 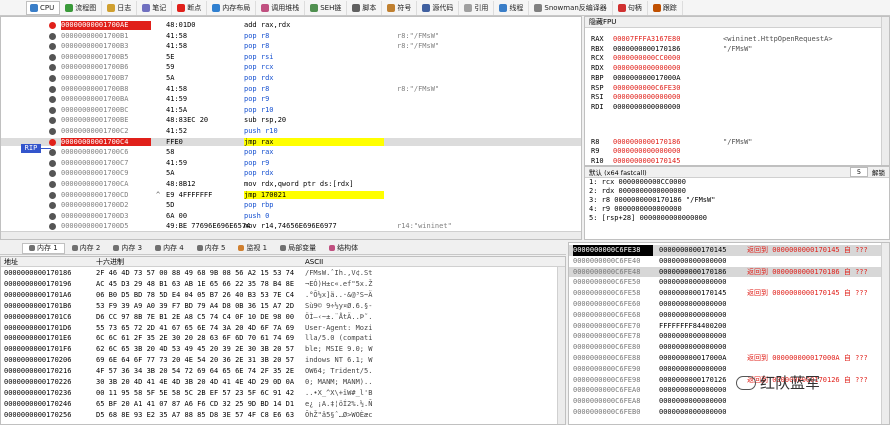 I want to click on stack-row: 0000000000C6FEB0 0000000000000000, so click(x=729, y=412).